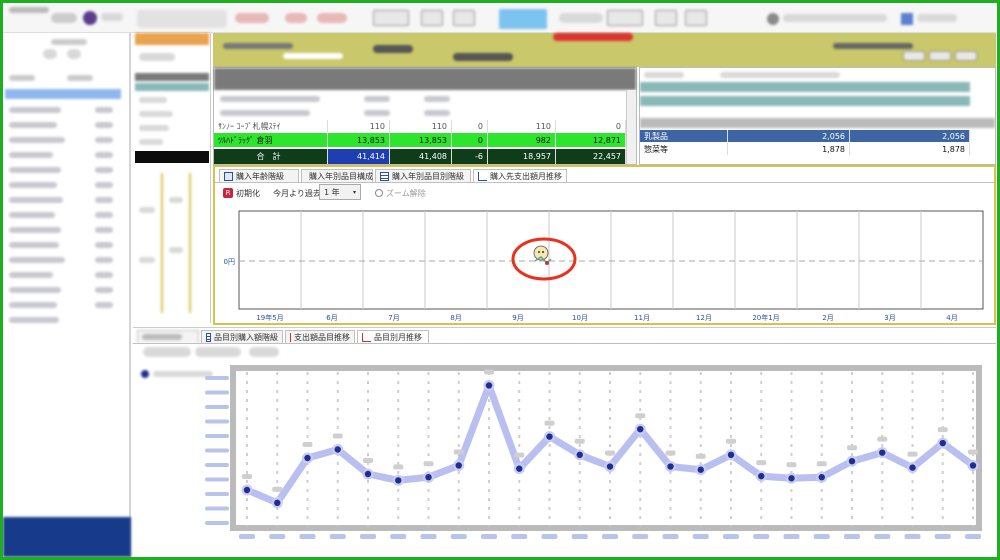  Describe the element at coordinates (341, 176) in the screenshot. I see `tab-label: 購入年別品目構成` at that location.